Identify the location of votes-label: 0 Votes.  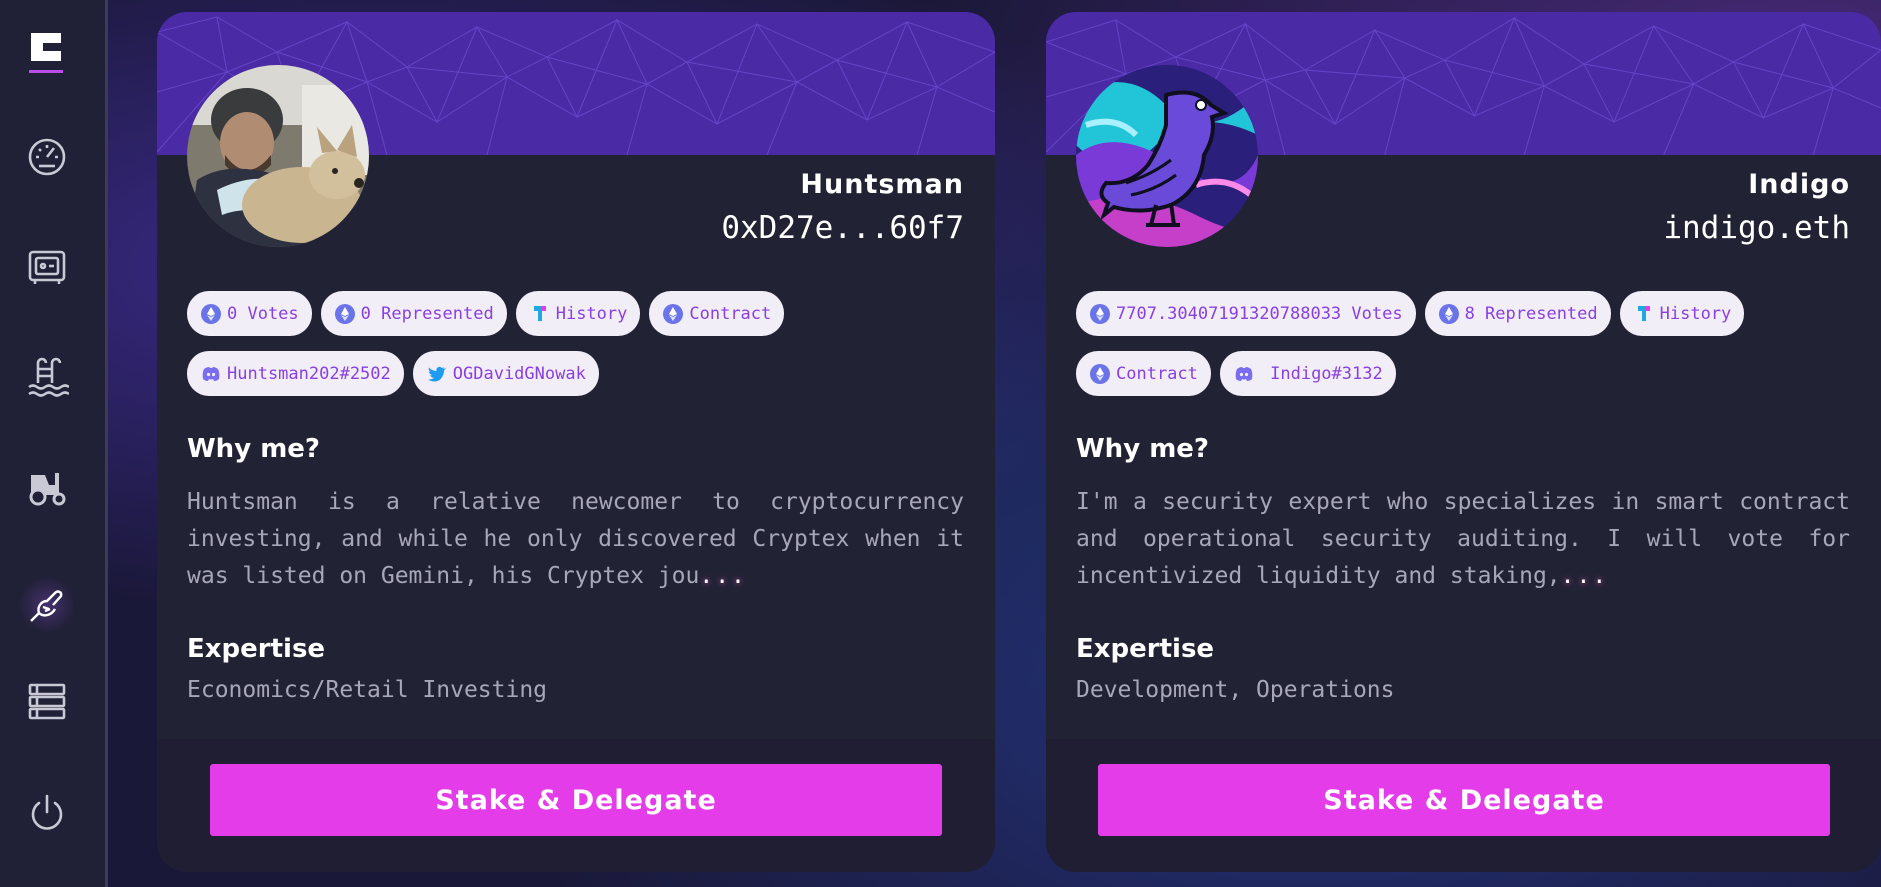
(263, 313).